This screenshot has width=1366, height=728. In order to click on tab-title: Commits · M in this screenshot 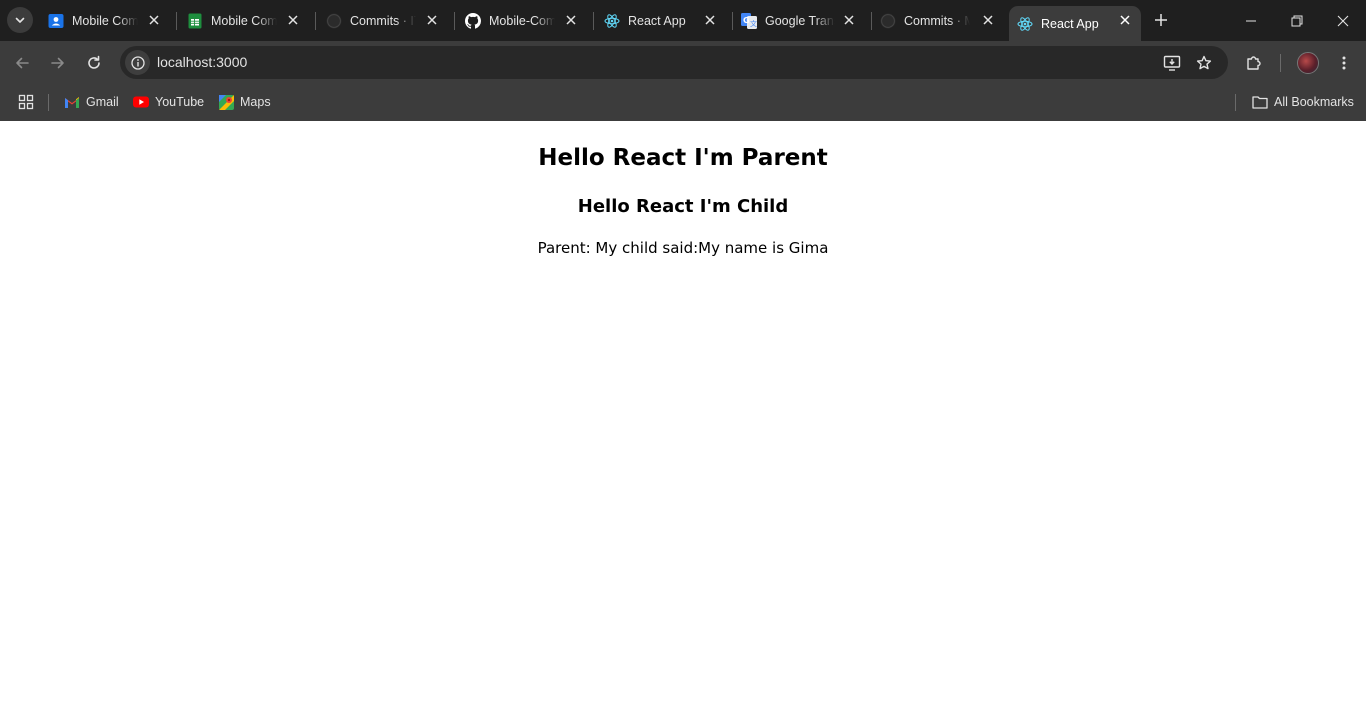, I will do `click(937, 20)`.